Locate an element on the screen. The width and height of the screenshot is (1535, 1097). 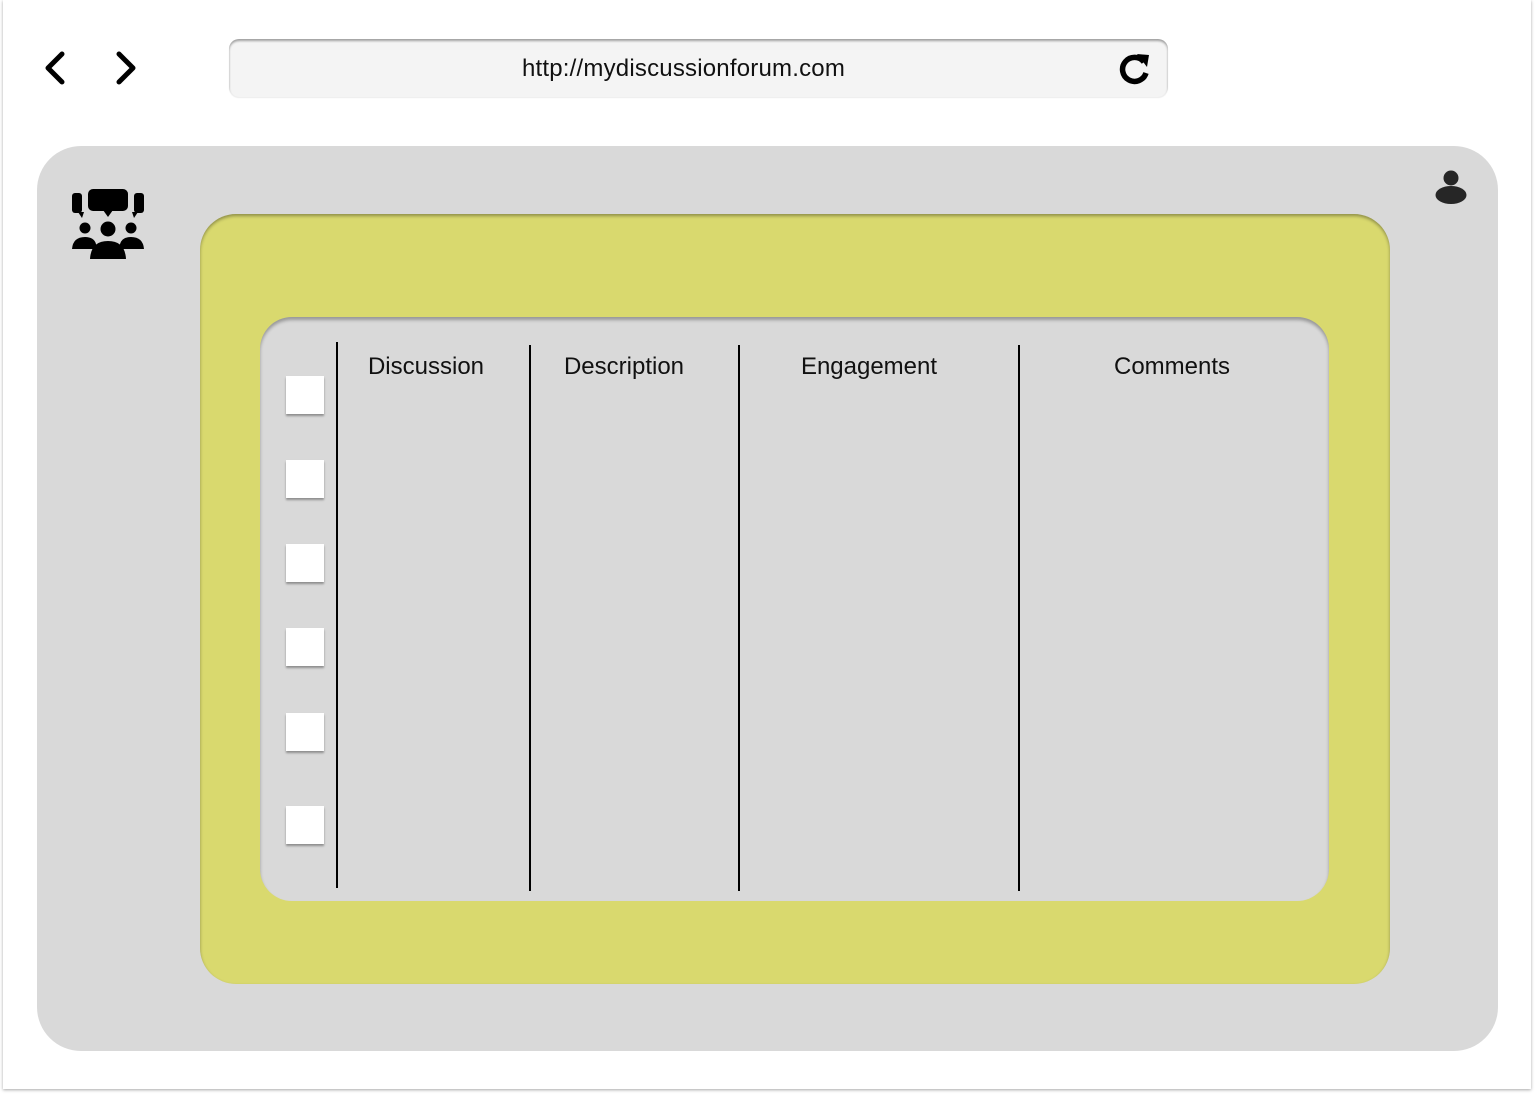
chevron-right-icon is located at coordinates (126, 68).